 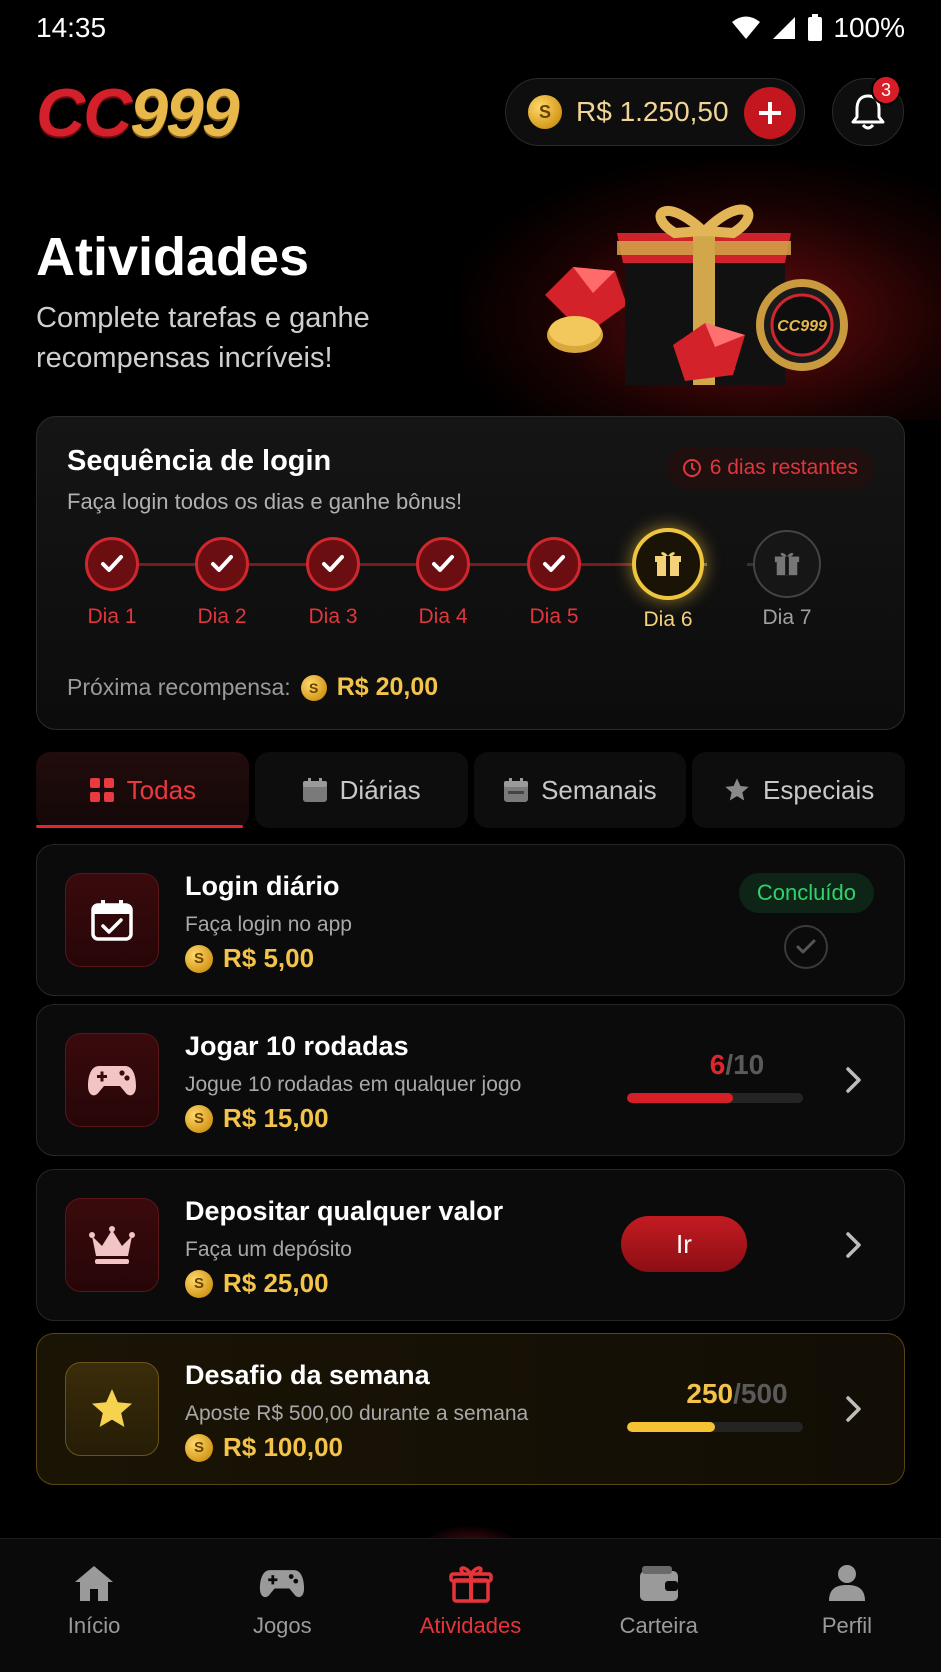 What do you see at coordinates (443, 616) in the screenshot?
I see `day-label: Dia 4` at bounding box center [443, 616].